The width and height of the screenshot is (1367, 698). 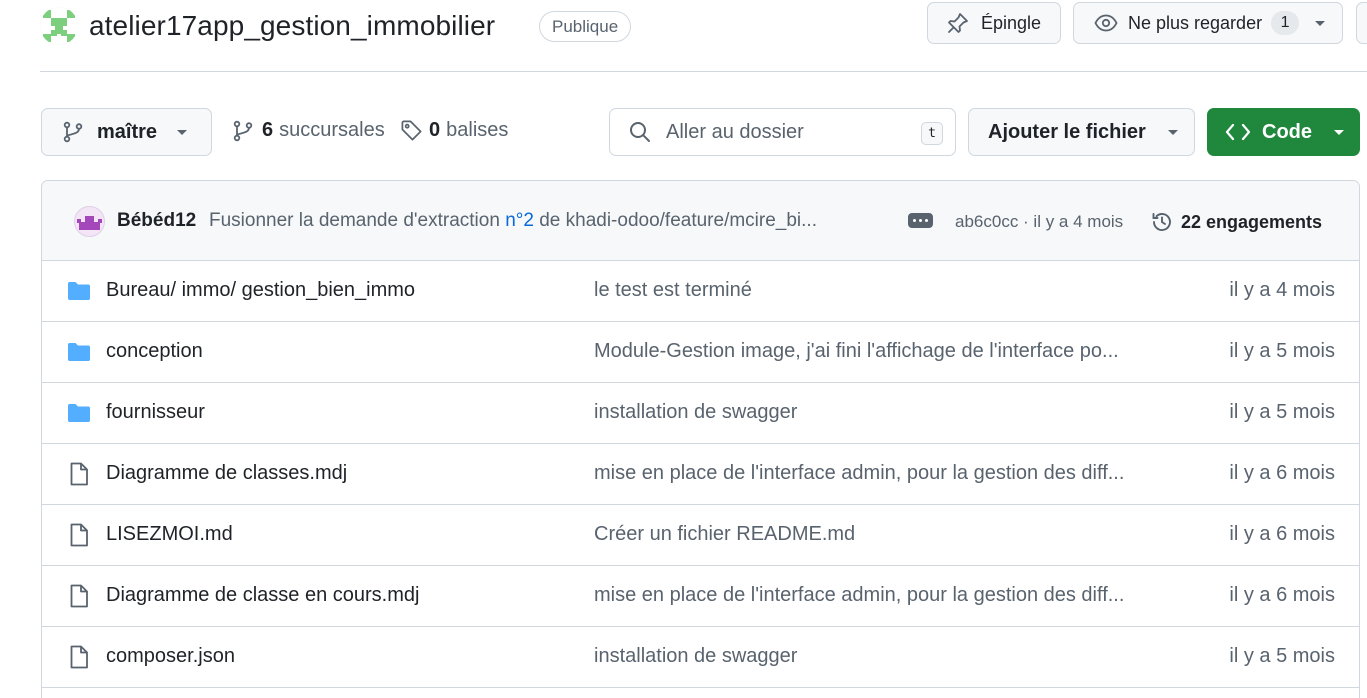 What do you see at coordinates (1011, 22) in the screenshot?
I see `pin-label: Épingle` at bounding box center [1011, 22].